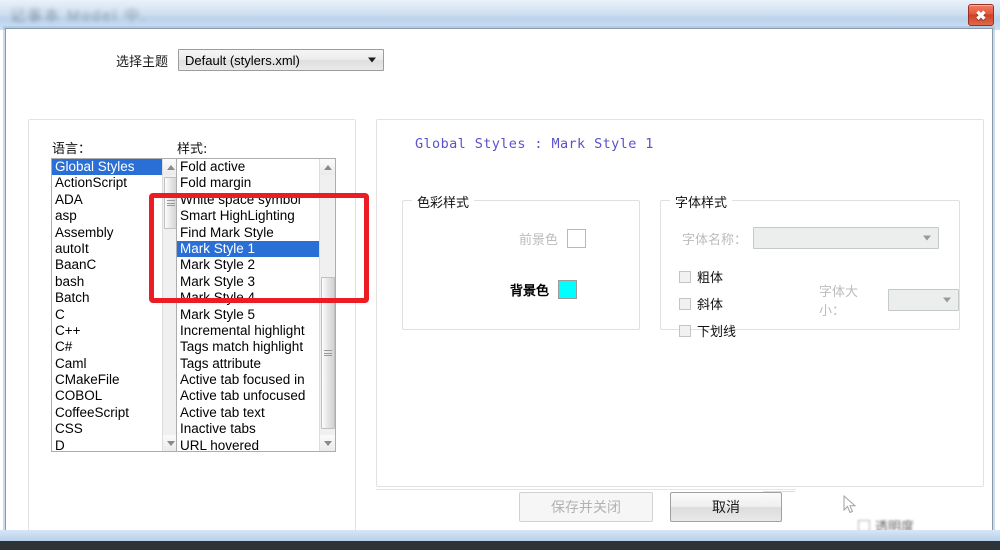 The height and width of the screenshot is (550, 1000). Describe the element at coordinates (586, 507) in the screenshot. I see `save-and-close-button: 保存并关闭` at that location.